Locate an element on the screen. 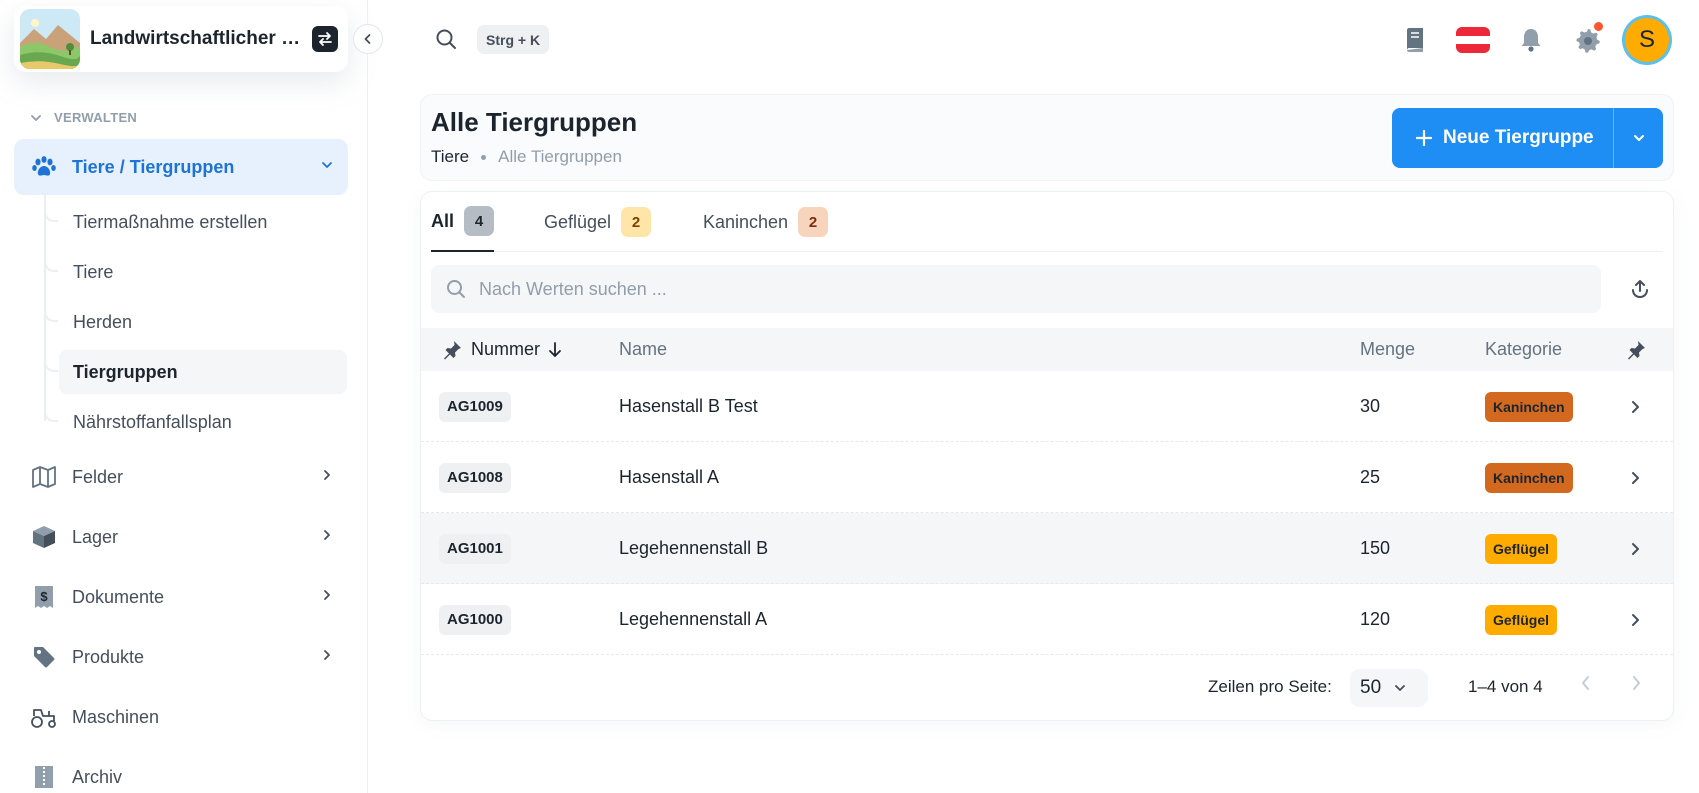 The width and height of the screenshot is (1699, 793). breadcrumb-separator is located at coordinates (484, 157).